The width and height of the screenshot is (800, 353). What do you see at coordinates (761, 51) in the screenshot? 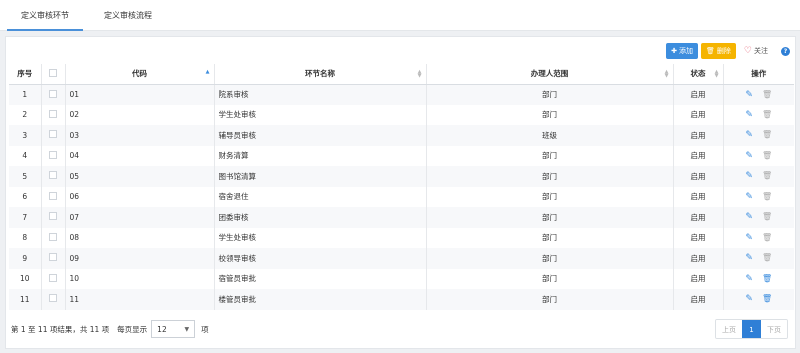
I see `follow-button-label: 关注` at bounding box center [761, 51].